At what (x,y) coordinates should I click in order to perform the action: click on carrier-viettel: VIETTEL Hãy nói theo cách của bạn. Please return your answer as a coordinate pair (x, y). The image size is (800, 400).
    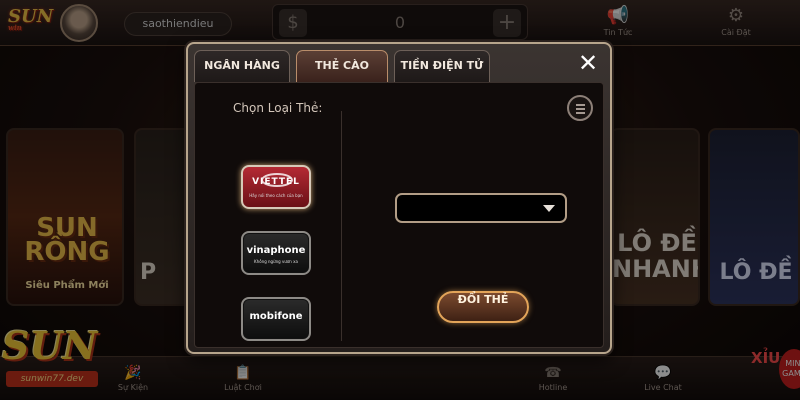
    Looking at the image, I should click on (276, 187).